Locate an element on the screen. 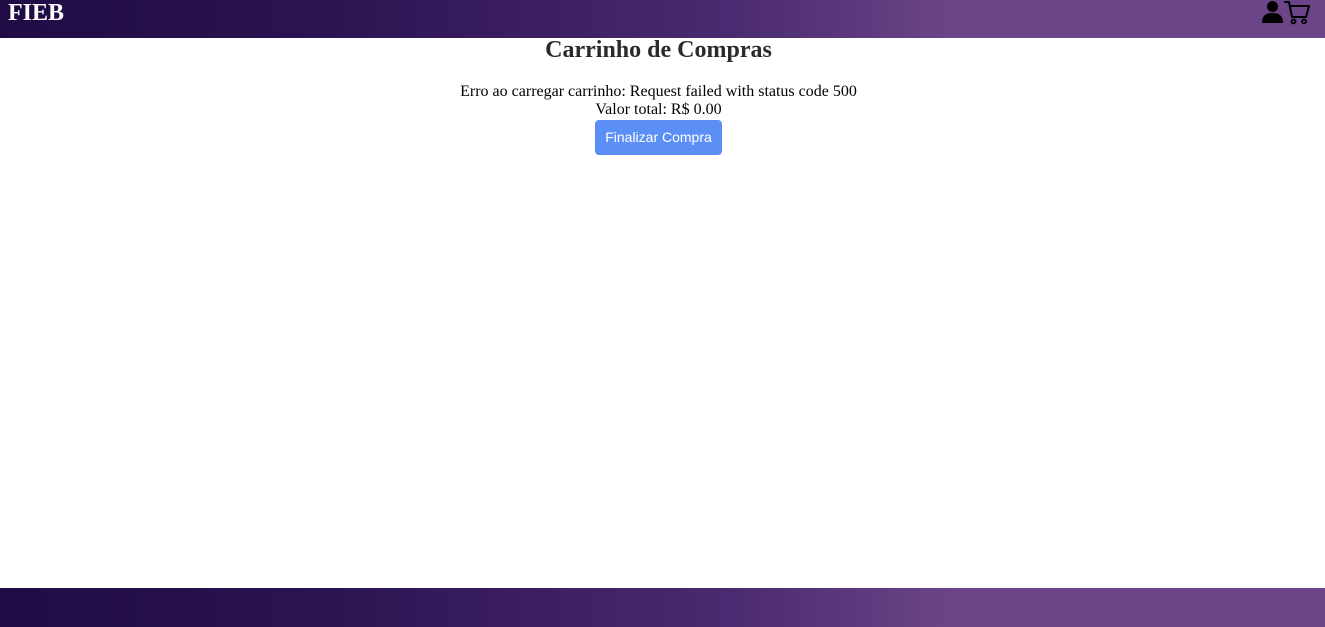 The height and width of the screenshot is (627, 1325). page-title: Carrinho de Compras is located at coordinates (658, 50).